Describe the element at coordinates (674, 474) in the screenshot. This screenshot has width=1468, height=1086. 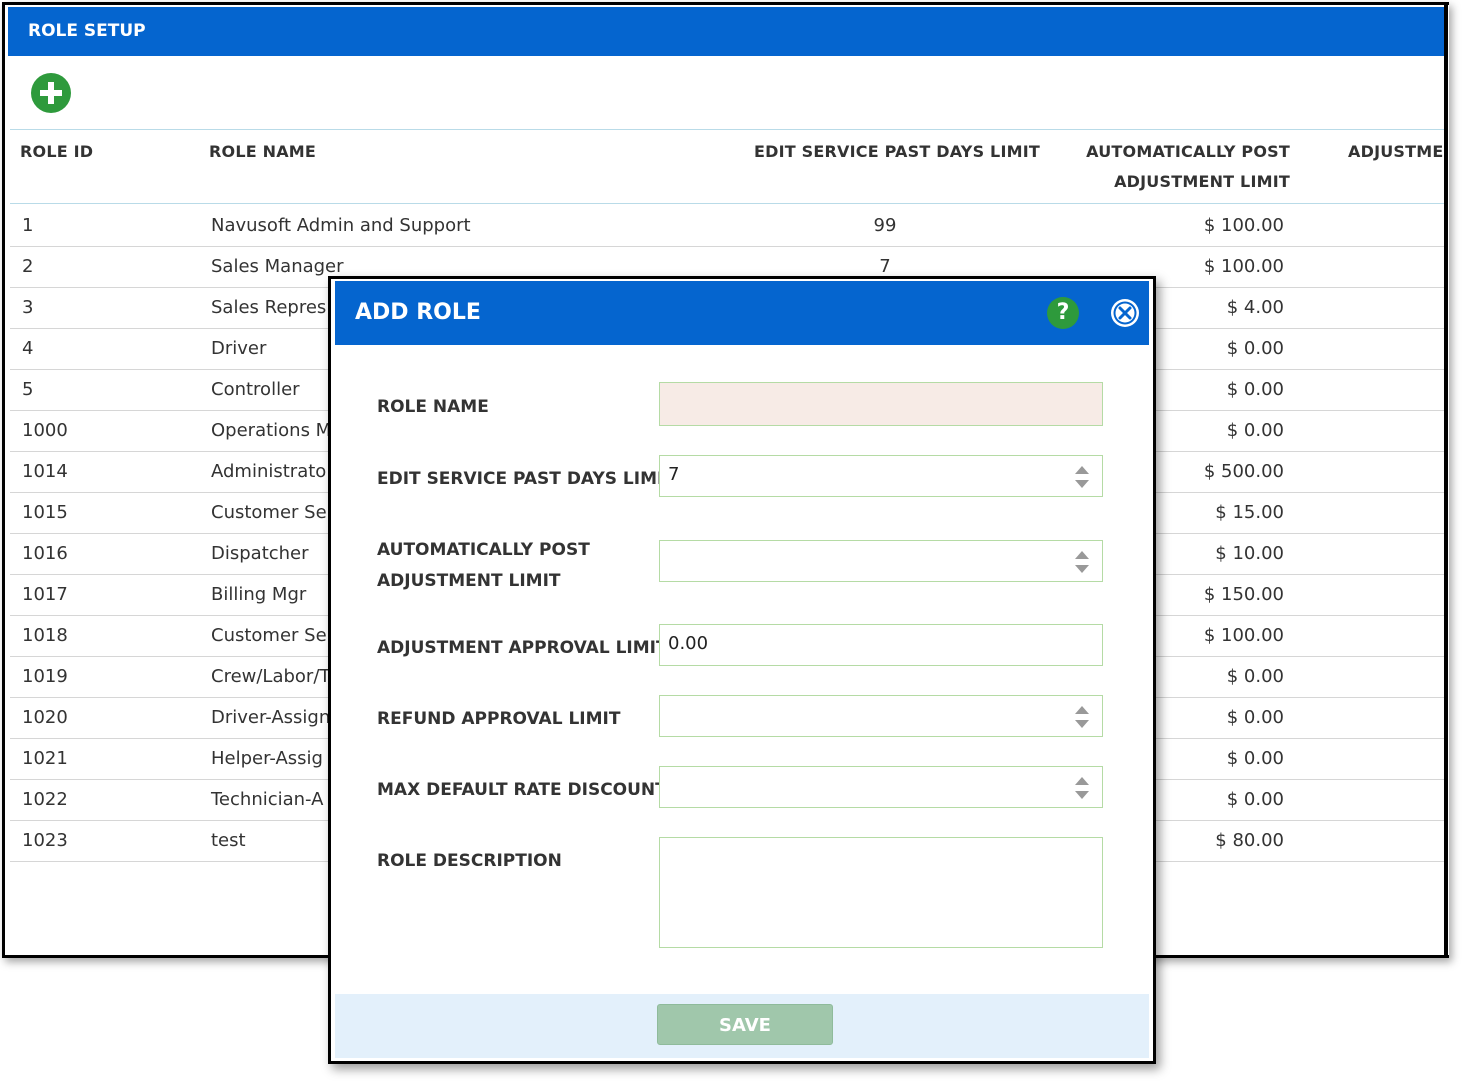
I see `edit-days-value: 7` at that location.